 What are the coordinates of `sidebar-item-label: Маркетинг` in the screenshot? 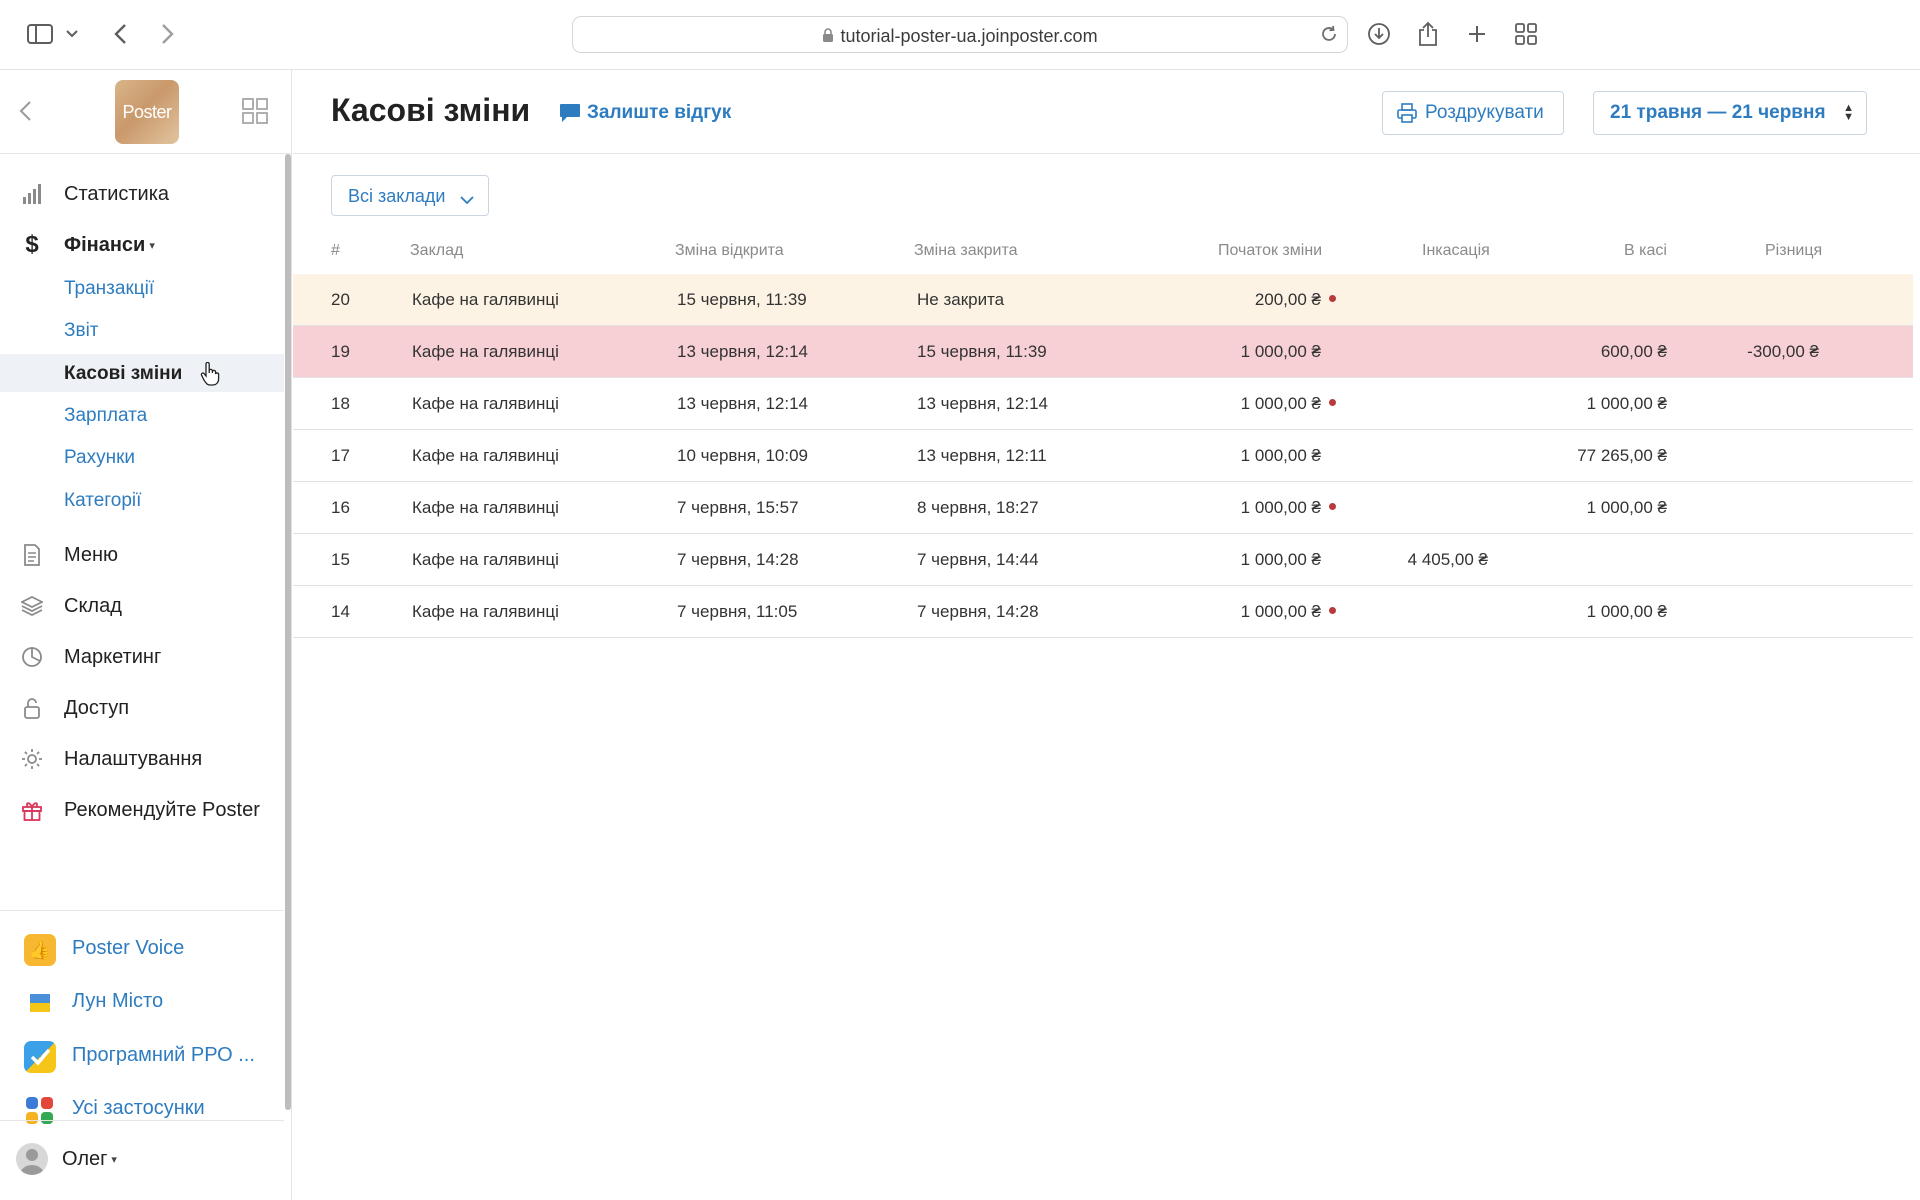 It's located at (113, 656).